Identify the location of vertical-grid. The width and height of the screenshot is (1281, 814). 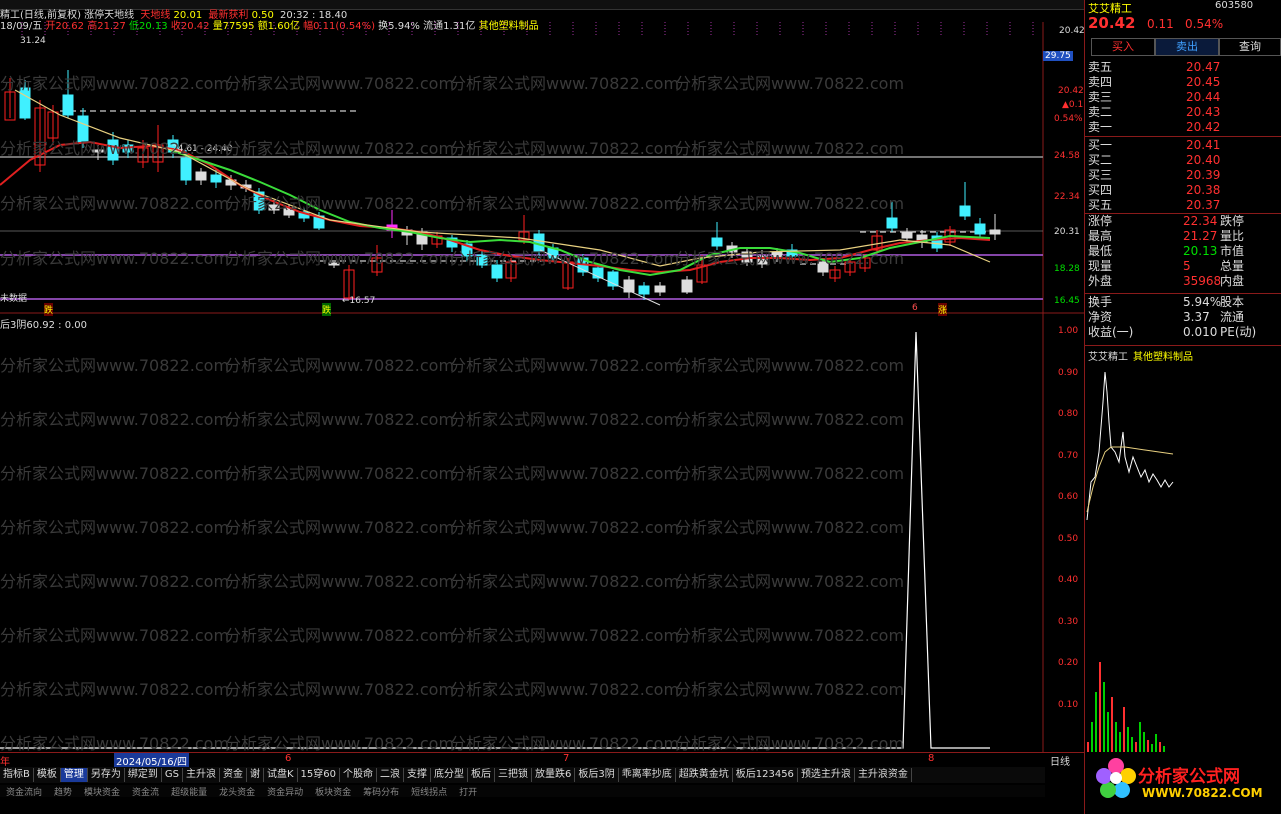
(527, 29).